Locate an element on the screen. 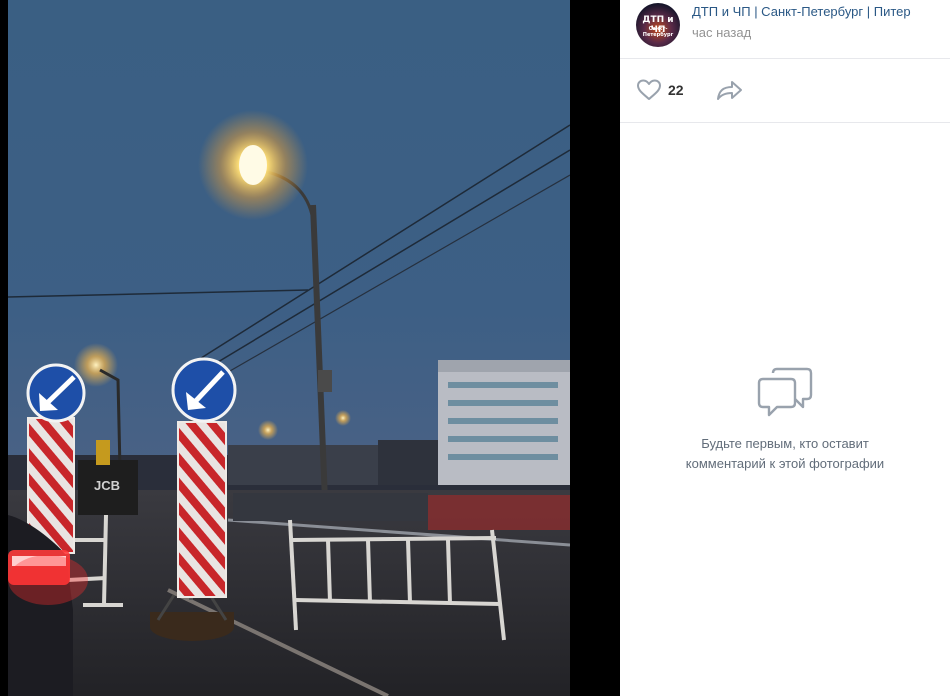  avatar: ДТП и ЧП Санкт-Петербург is located at coordinates (658, 25).